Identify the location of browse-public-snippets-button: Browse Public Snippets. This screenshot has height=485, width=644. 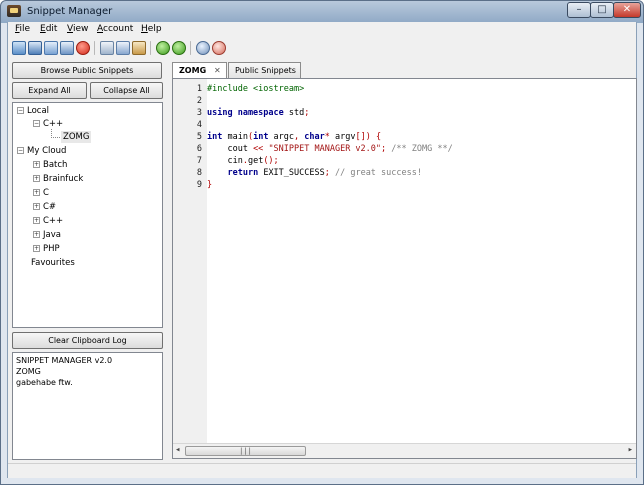
(87, 70).